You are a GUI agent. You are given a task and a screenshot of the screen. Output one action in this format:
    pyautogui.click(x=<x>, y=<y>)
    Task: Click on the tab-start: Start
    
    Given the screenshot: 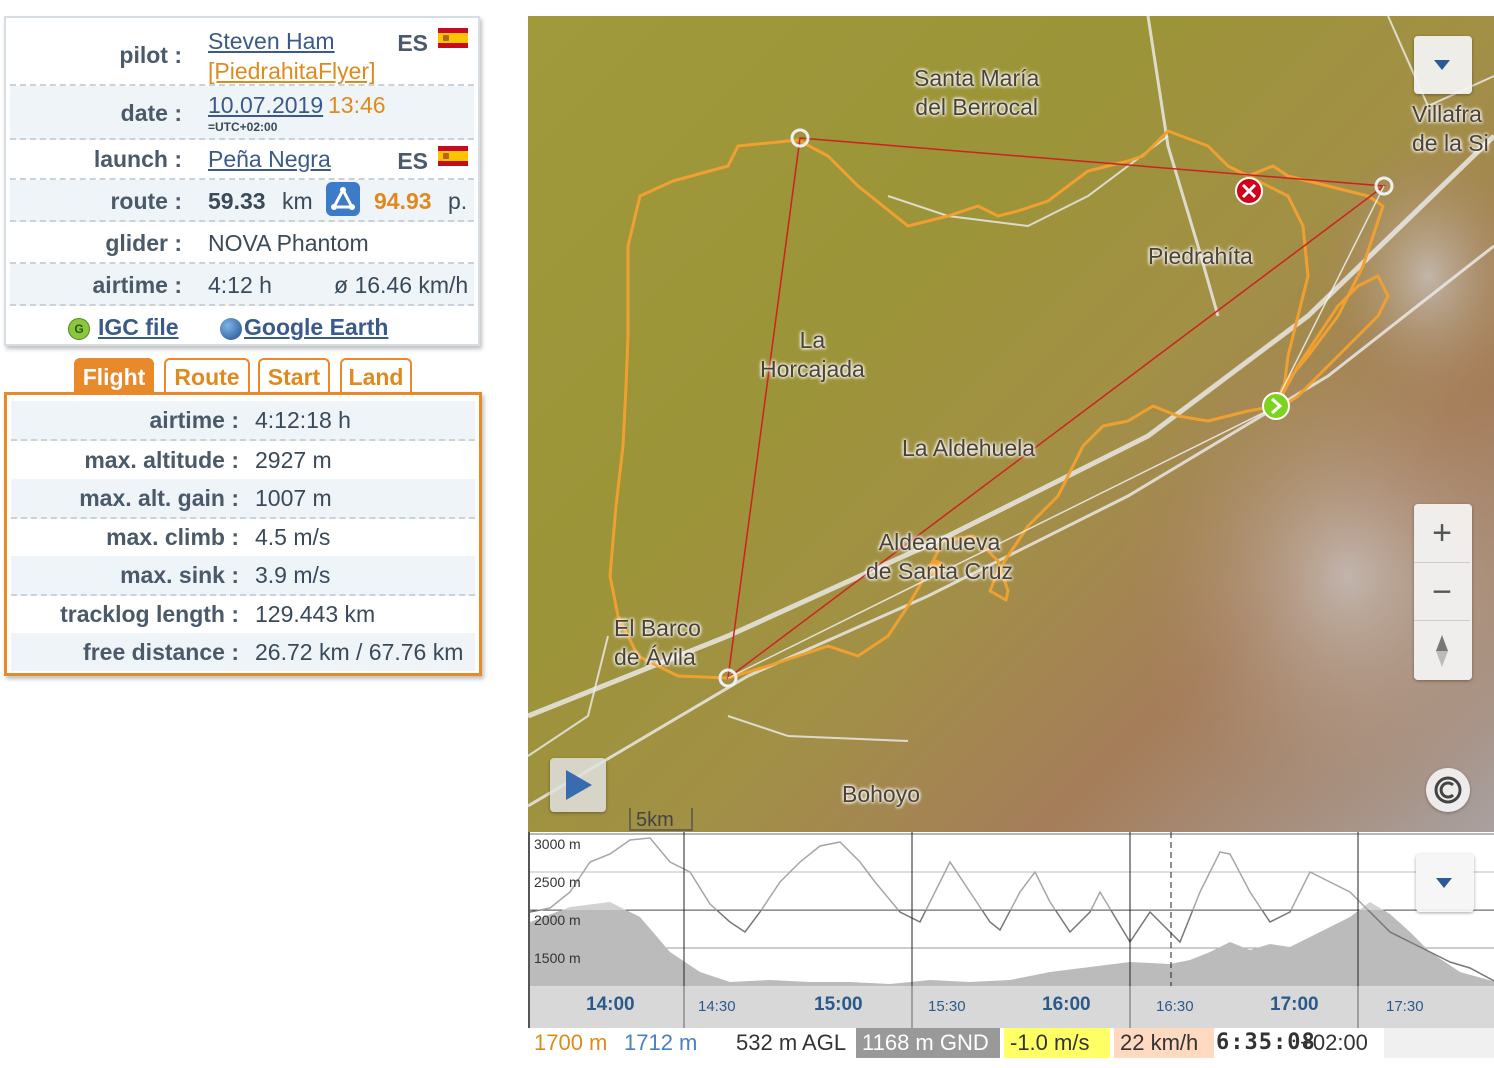 What is the action you would take?
    pyautogui.click(x=294, y=375)
    